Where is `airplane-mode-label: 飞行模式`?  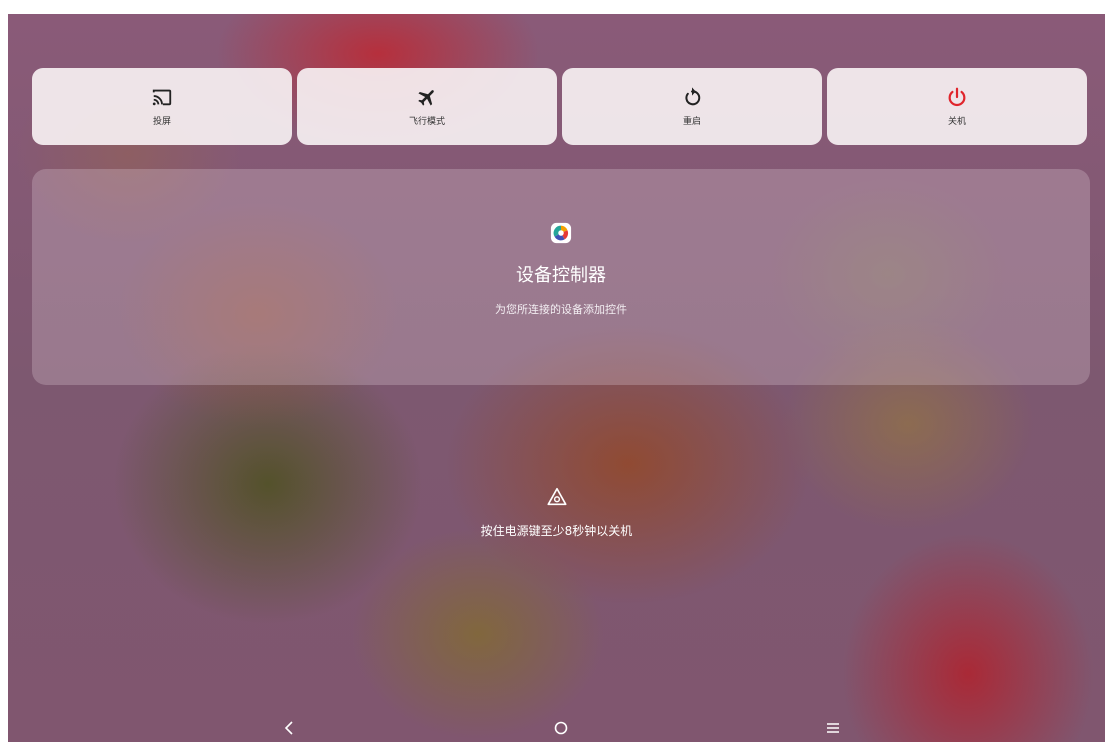 airplane-mode-label: 飞行模式 is located at coordinates (426, 122).